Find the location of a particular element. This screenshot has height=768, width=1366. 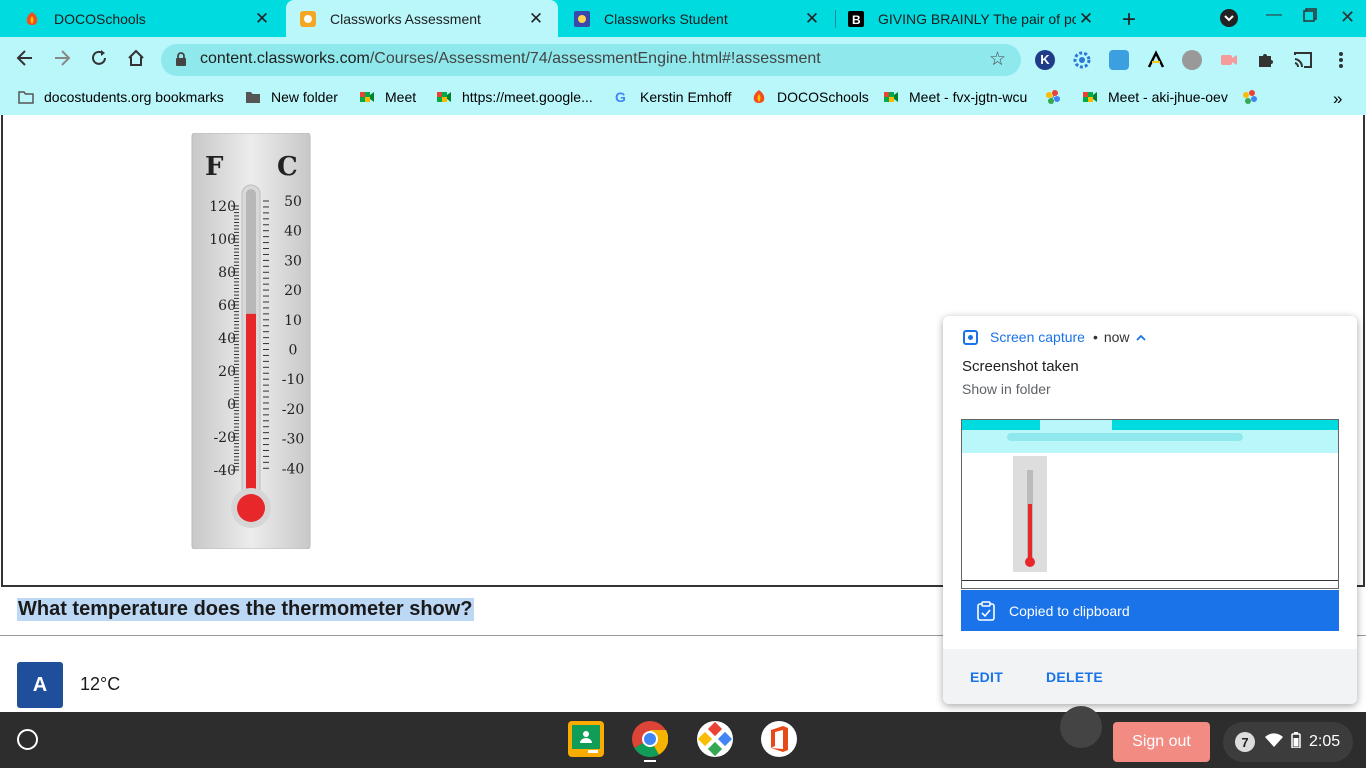

classworks-student-icon is located at coordinates (582, 18).